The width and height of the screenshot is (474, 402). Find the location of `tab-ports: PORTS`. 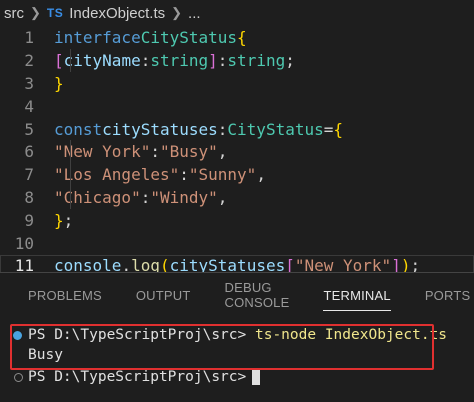

tab-ports: PORTS is located at coordinates (448, 295).